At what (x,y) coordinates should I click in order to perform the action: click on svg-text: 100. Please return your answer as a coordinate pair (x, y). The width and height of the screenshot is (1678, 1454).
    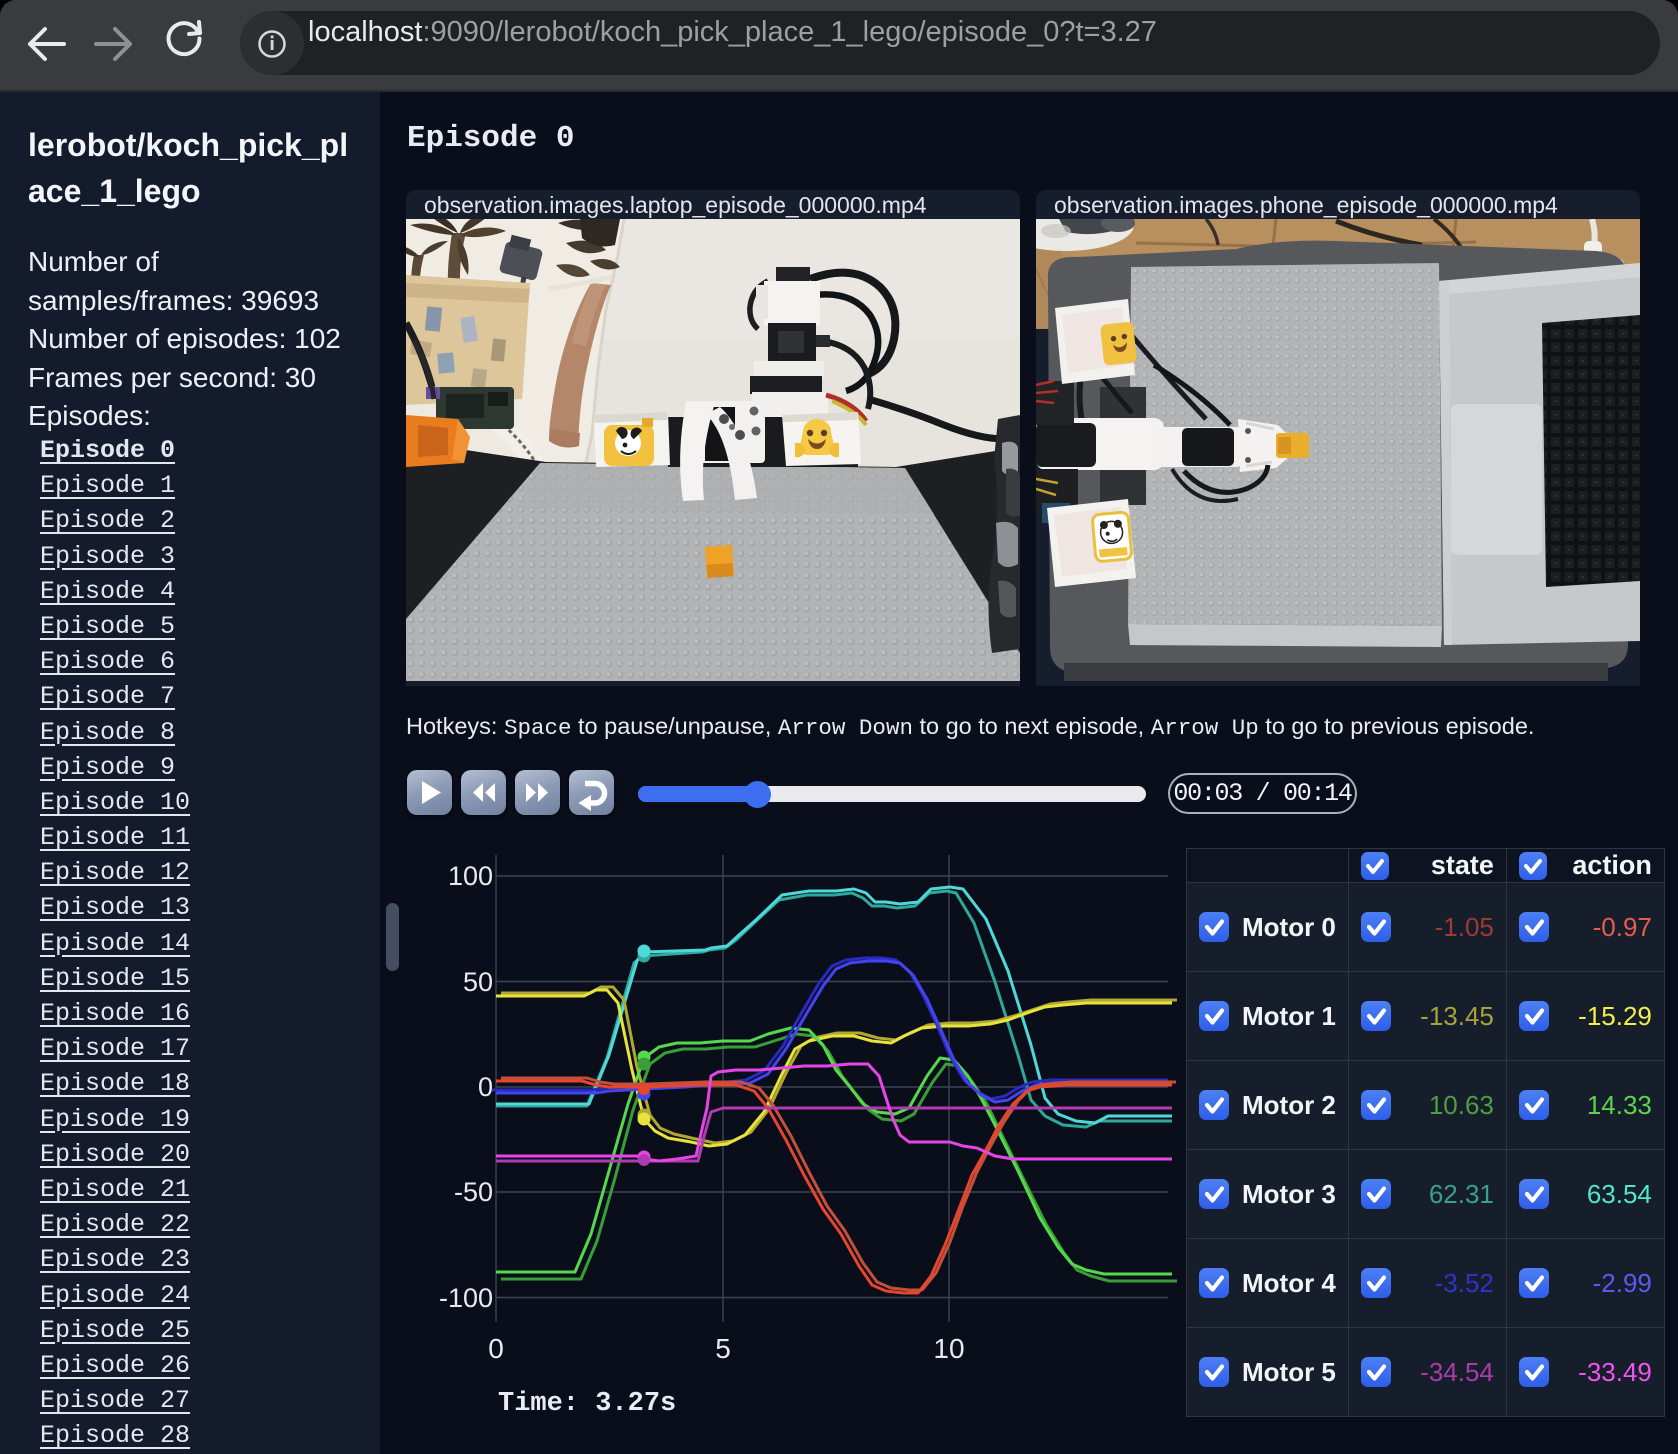
    Looking at the image, I should click on (470, 876).